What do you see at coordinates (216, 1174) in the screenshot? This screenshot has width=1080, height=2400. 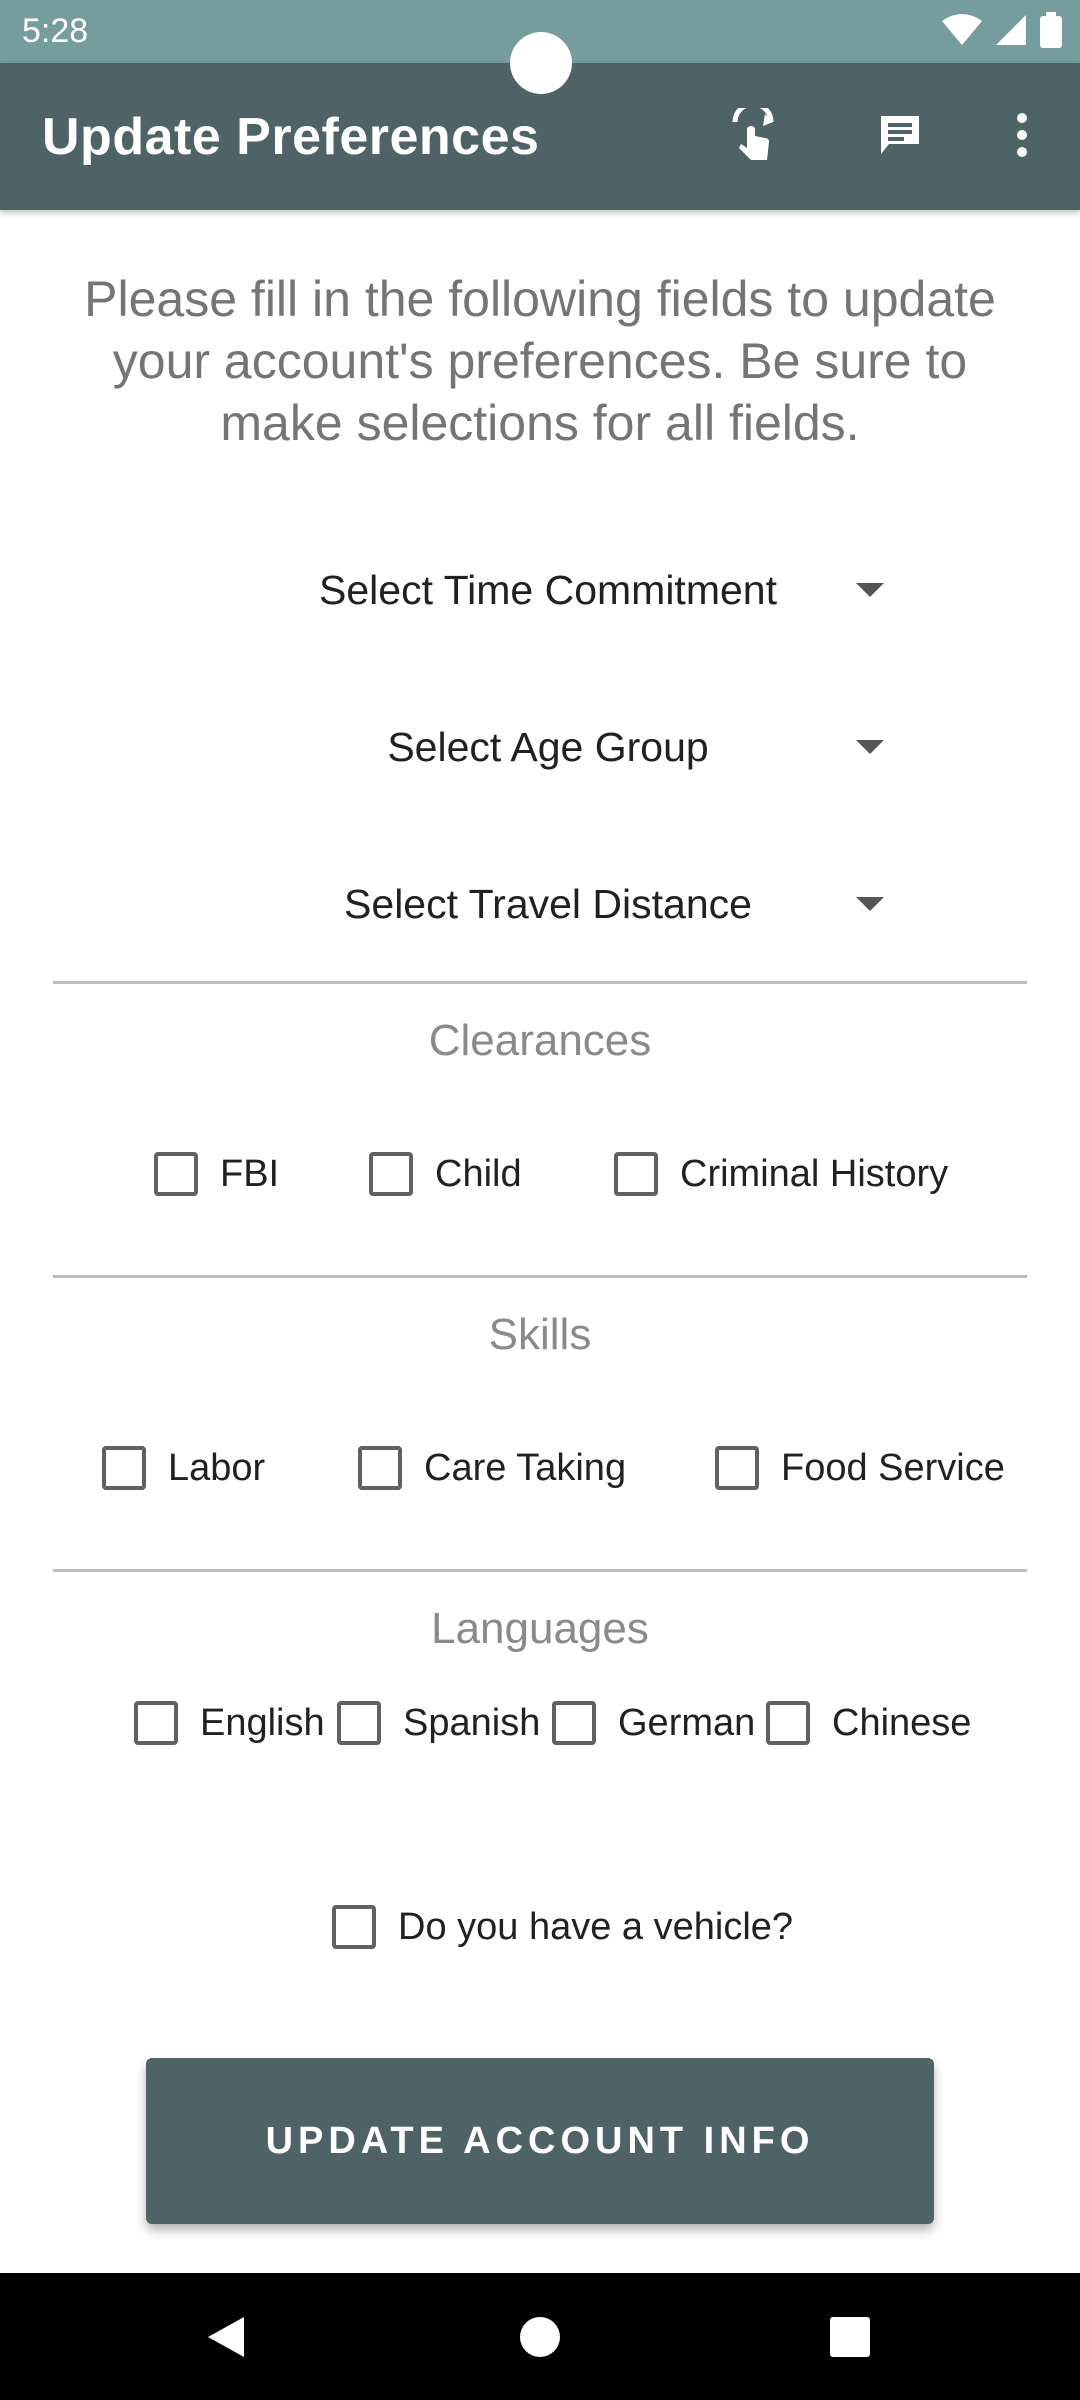 I see `checkbox-fbi: FBI` at bounding box center [216, 1174].